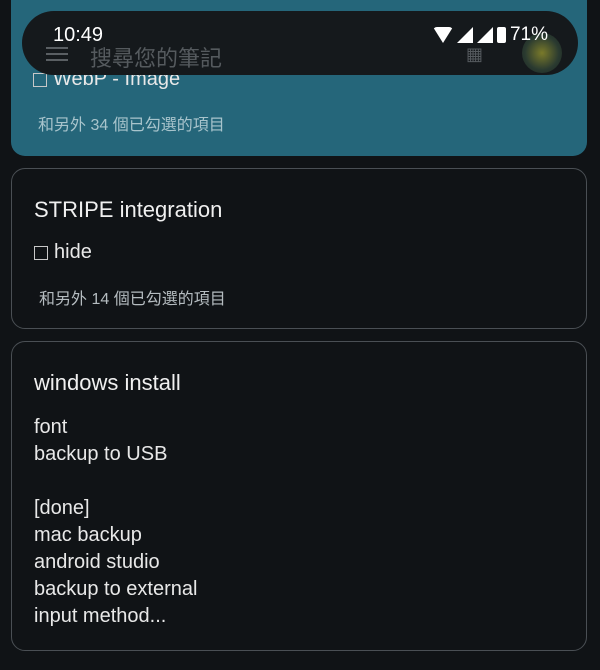  I want to click on checked-items-summary: 和另外 14 個已勾選的項目, so click(132, 299).